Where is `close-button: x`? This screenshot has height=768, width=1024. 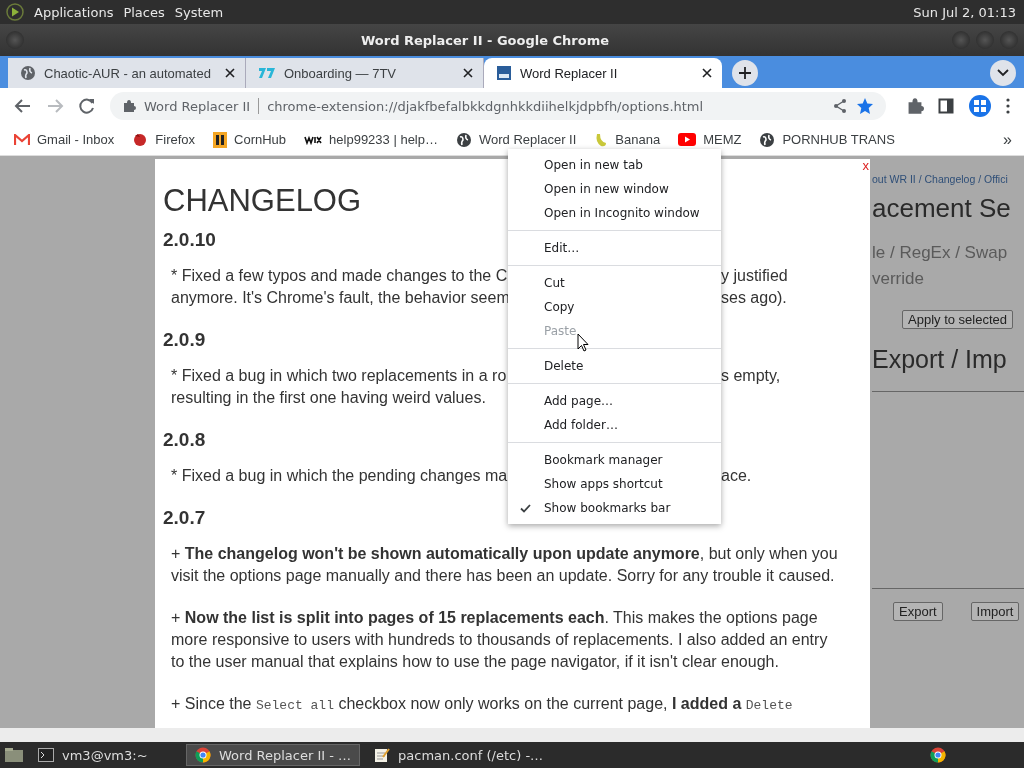 close-button: x is located at coordinates (865, 166).